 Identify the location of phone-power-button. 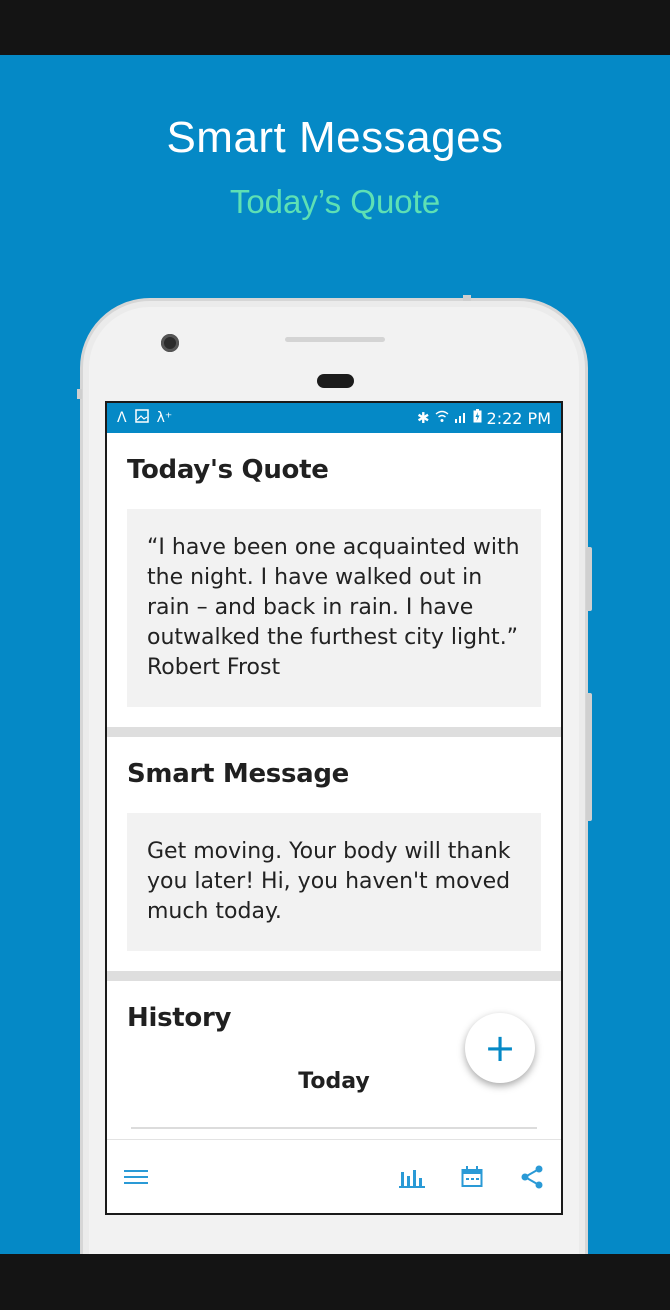
(589, 757).